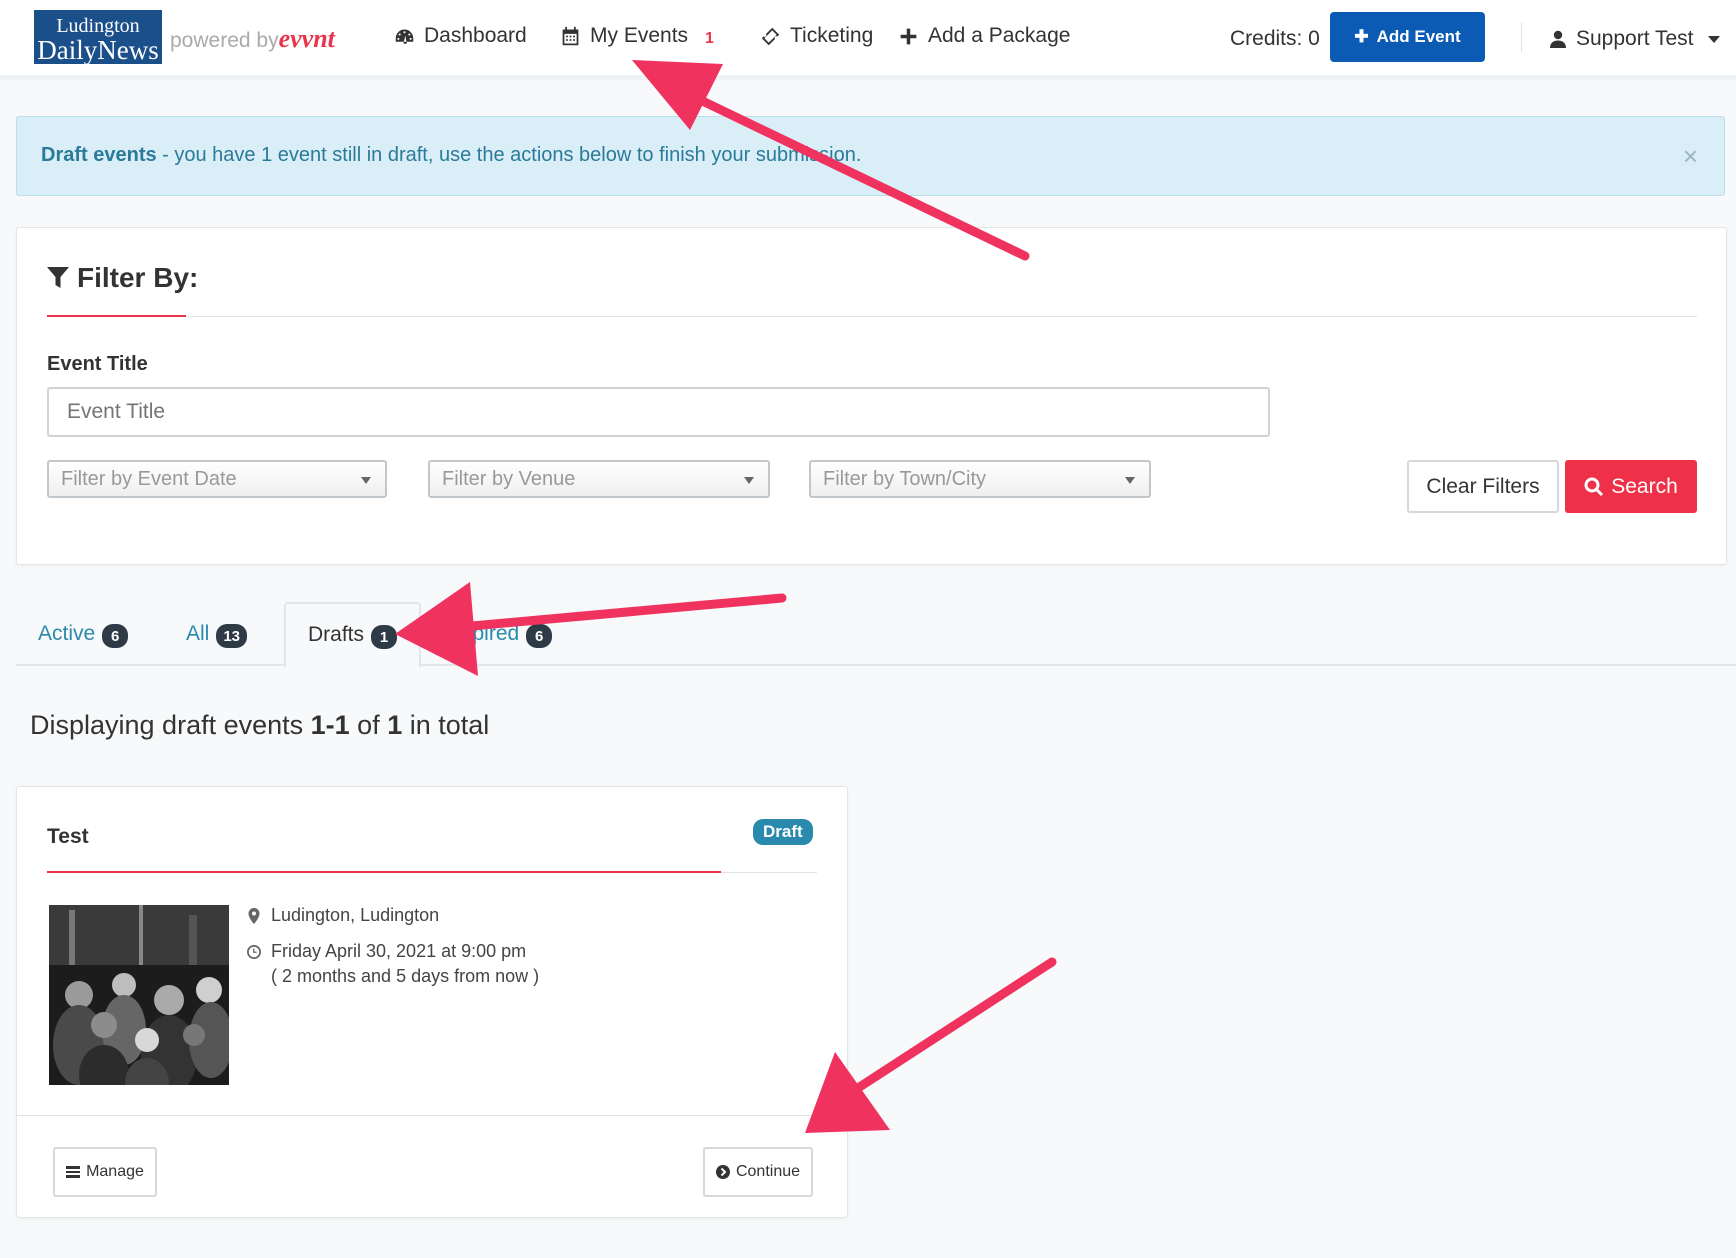  I want to click on tab-count-badge: 13, so click(232, 636).